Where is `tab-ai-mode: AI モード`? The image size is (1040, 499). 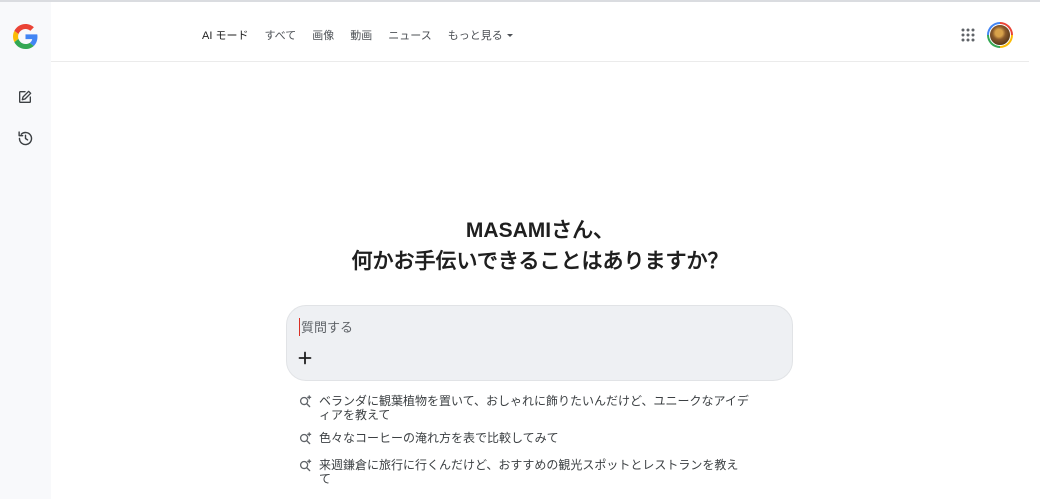 tab-ai-mode: AI モード is located at coordinates (225, 35).